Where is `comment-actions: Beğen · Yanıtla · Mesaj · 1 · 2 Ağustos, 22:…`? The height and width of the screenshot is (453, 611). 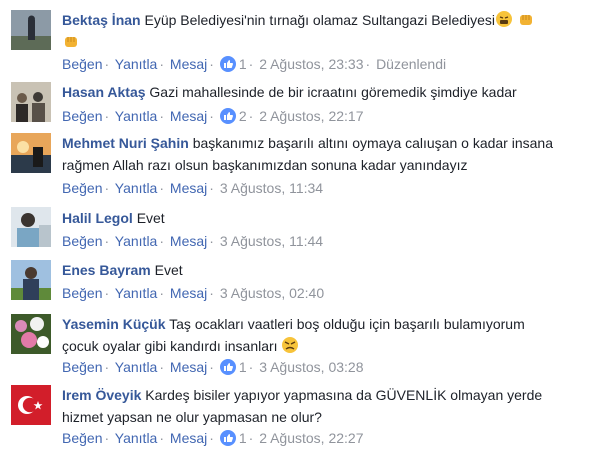
comment-actions: Beğen · Yanıtla · Mesaj · 1 · 2 Ağustos, 22:… is located at coordinates (213, 438).